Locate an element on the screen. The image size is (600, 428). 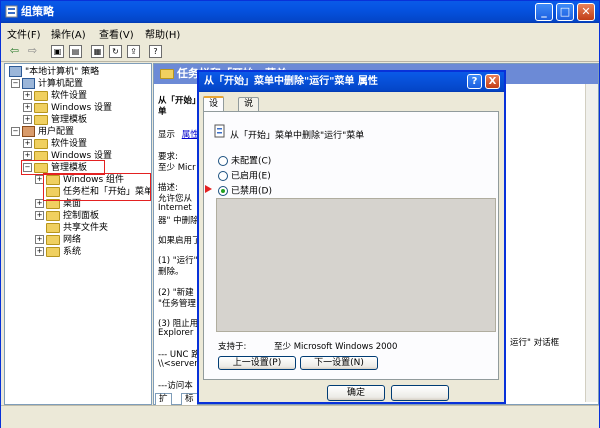
annotation-arrow-icon is located at coordinates (208, 189).